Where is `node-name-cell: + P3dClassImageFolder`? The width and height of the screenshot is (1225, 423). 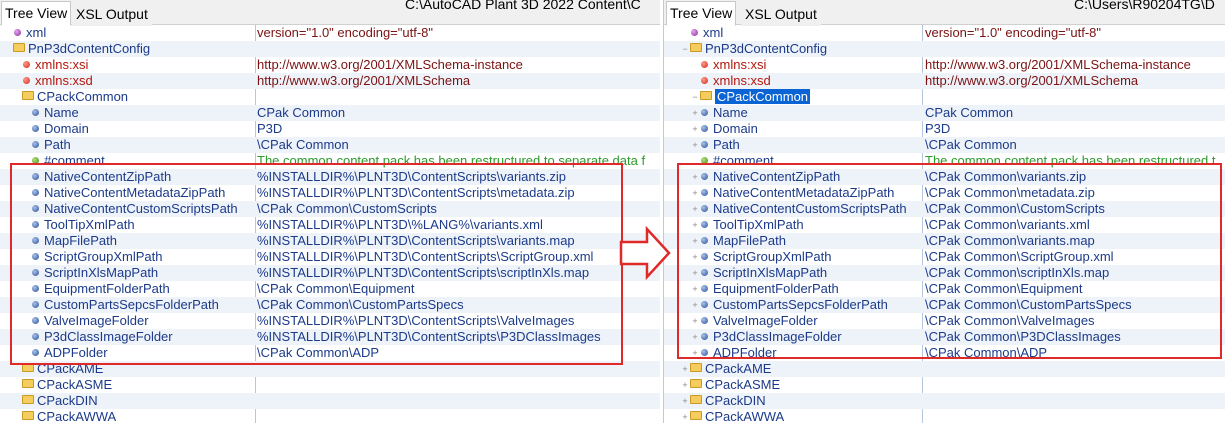
node-name-cell: + P3dClassImageFolder is located at coordinates (806, 337).